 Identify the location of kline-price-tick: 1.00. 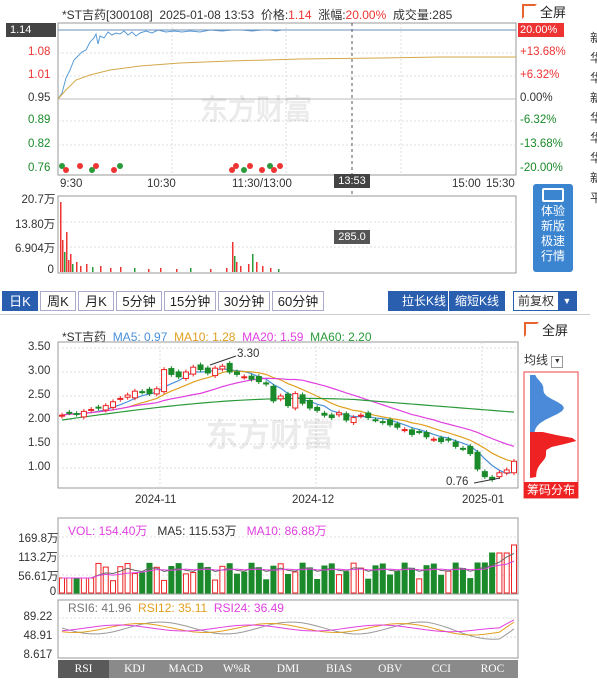
(39, 467).